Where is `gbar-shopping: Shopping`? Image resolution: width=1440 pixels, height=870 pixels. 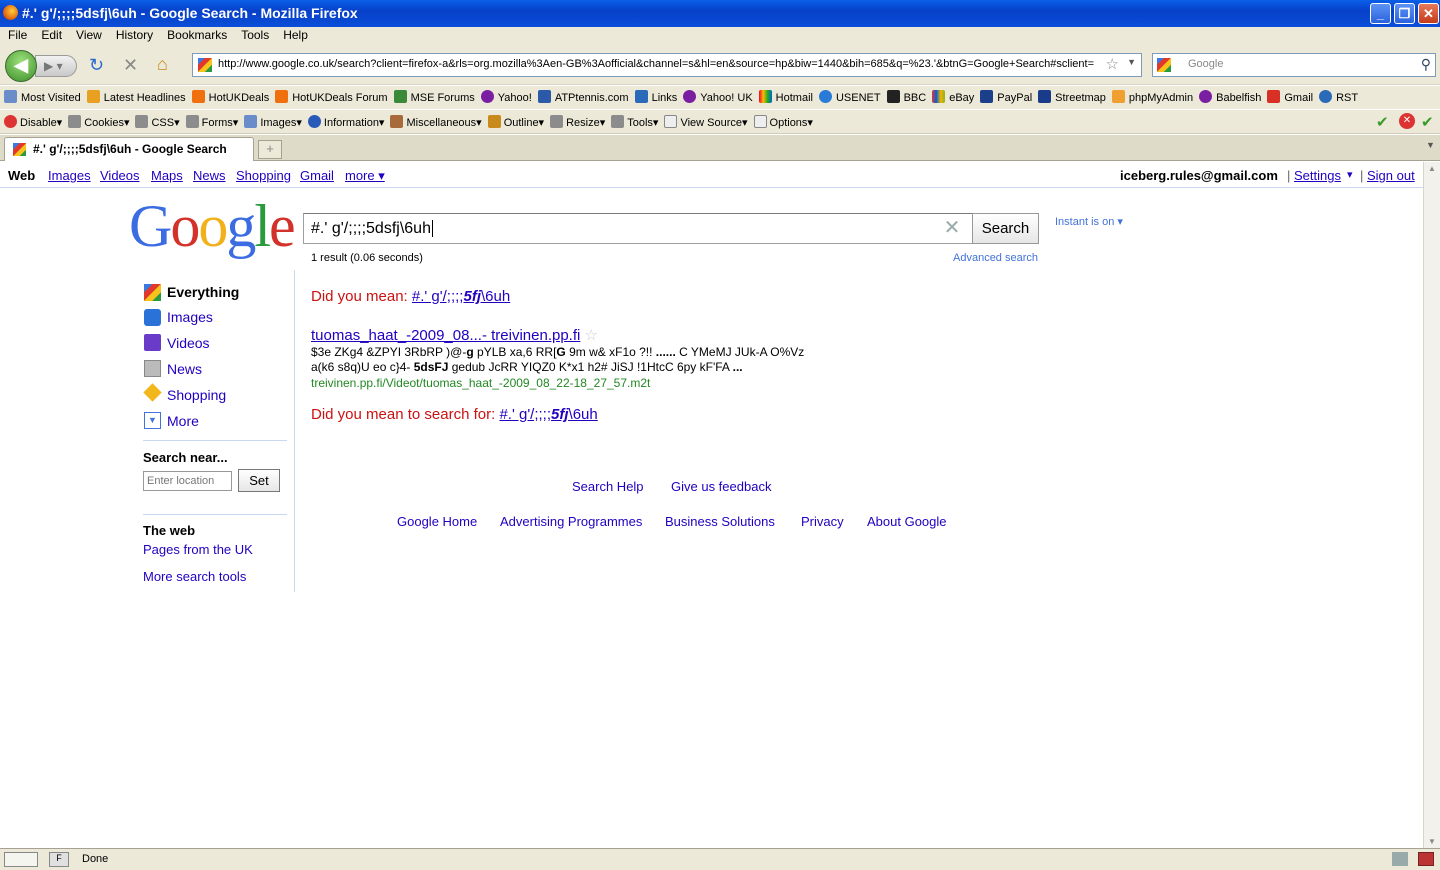 gbar-shopping: Shopping is located at coordinates (263, 175).